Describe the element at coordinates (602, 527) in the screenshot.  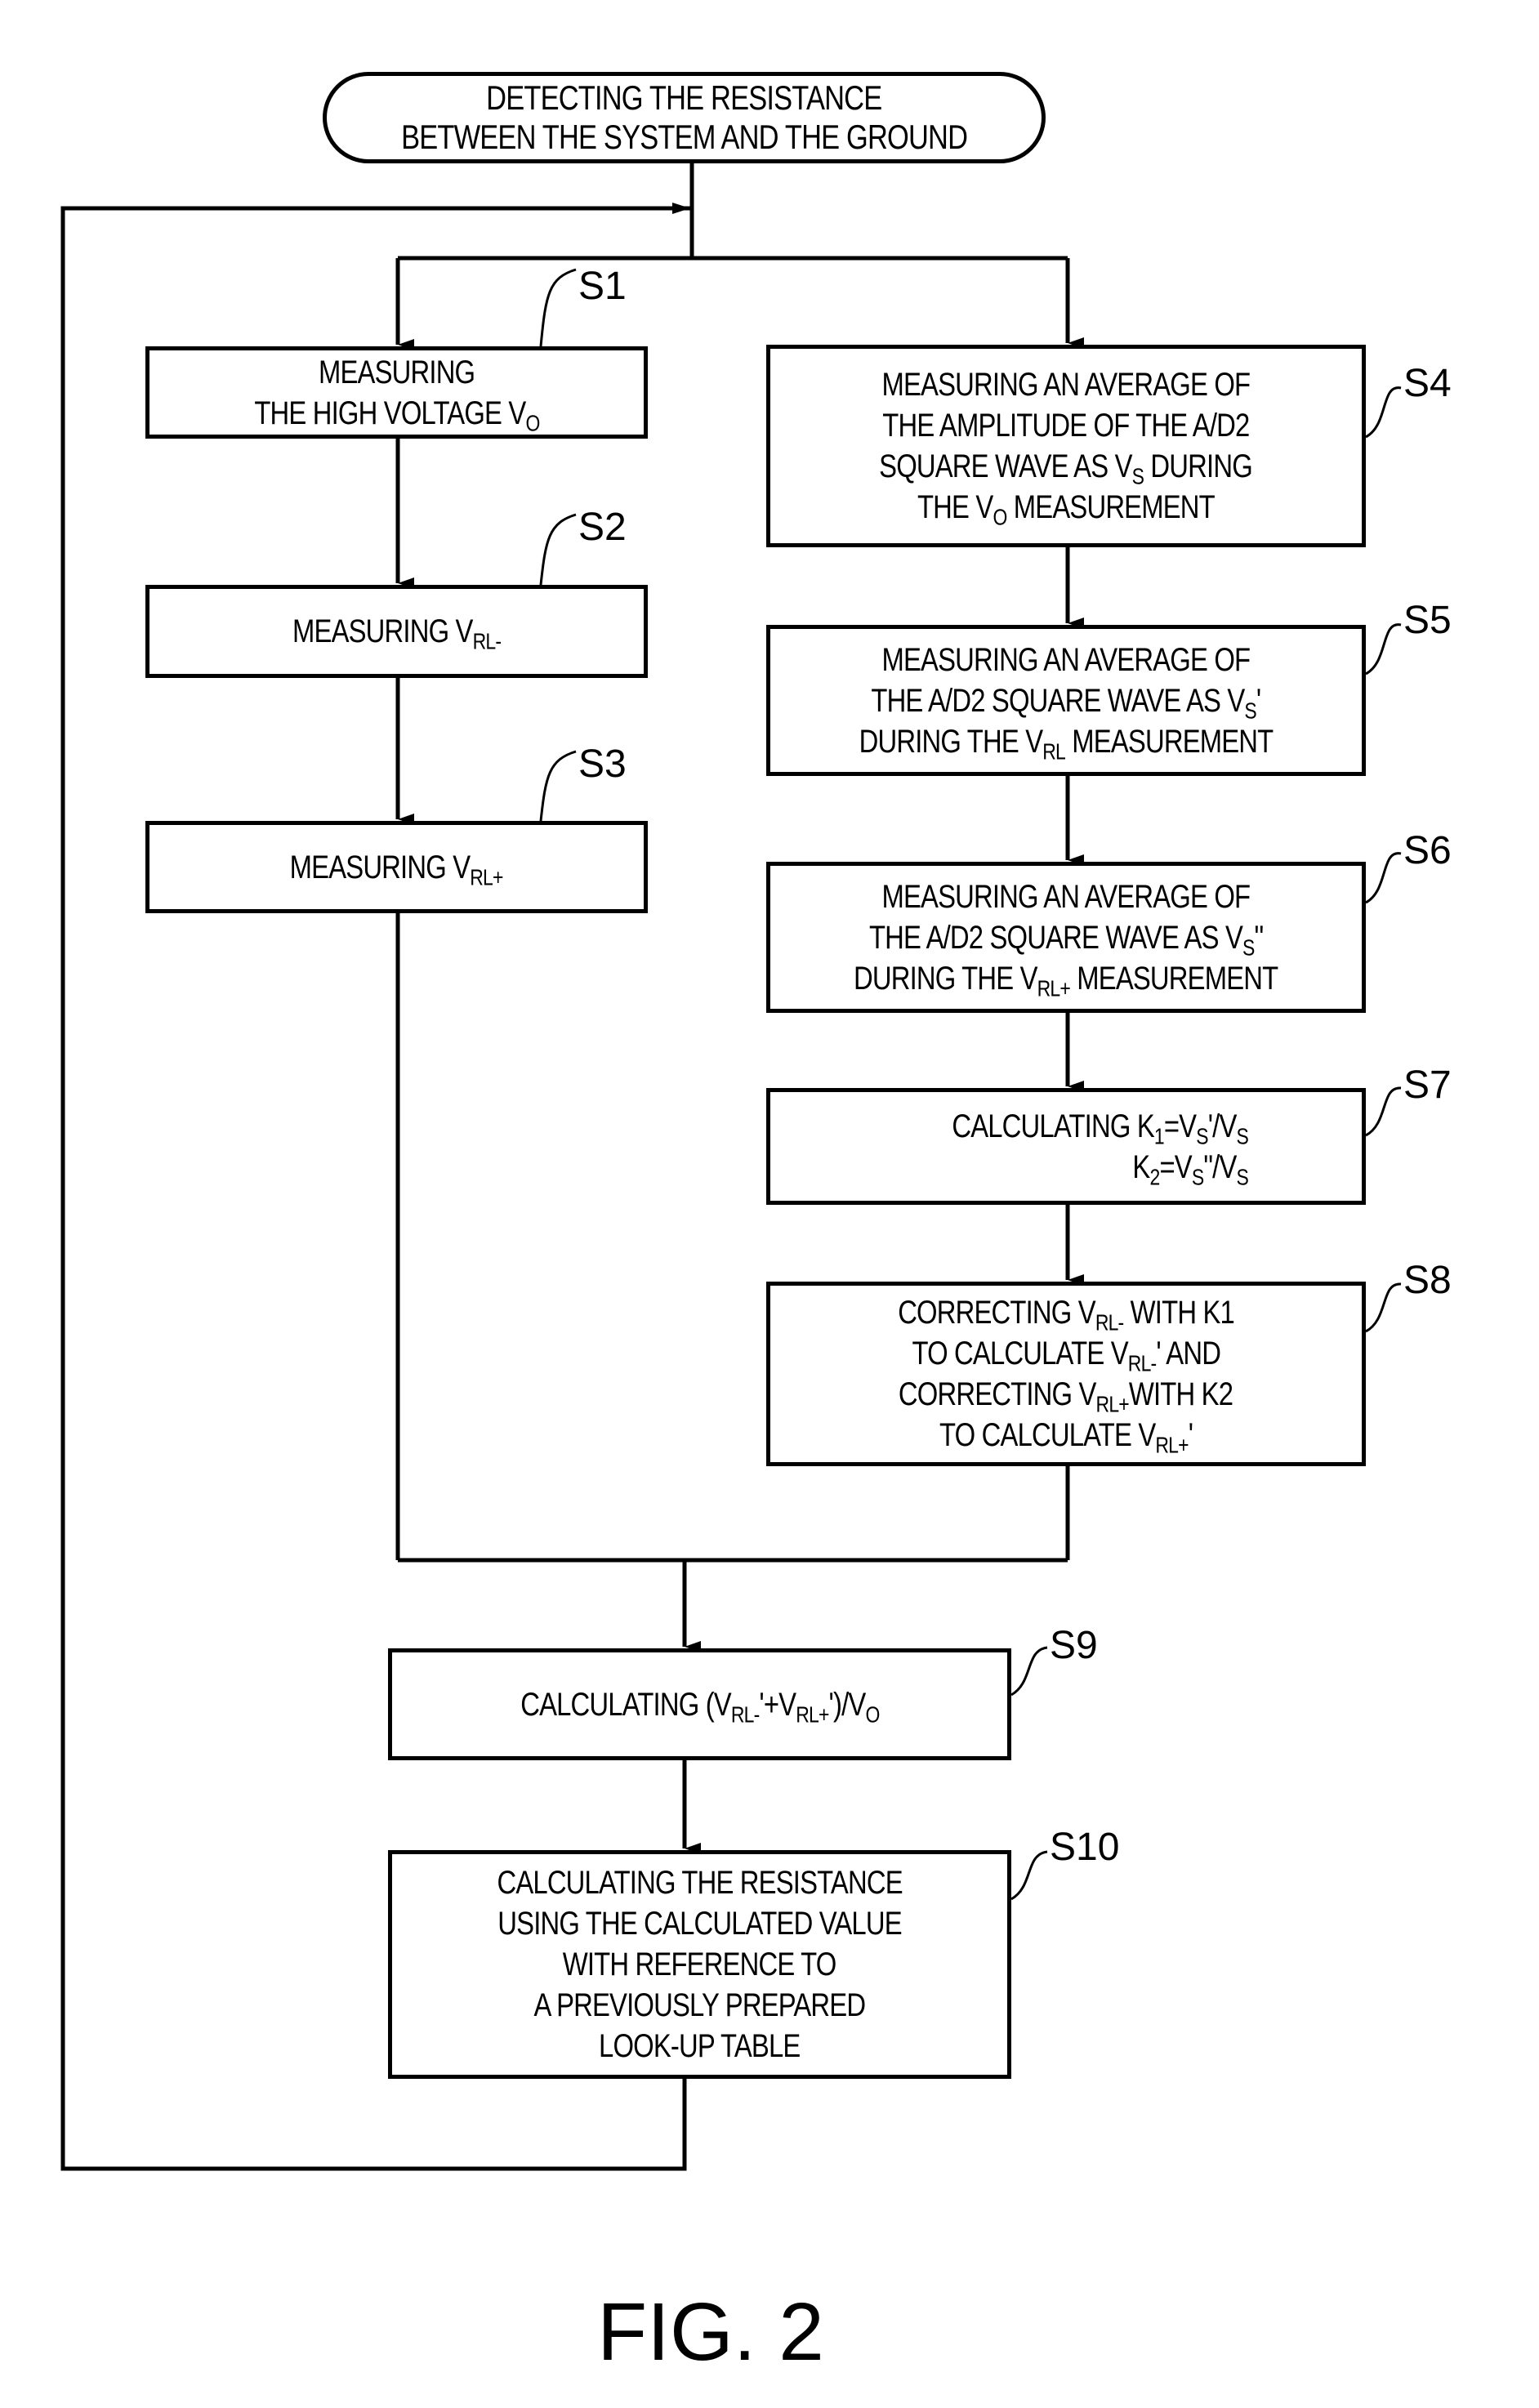
I see `step-label-s2: S2` at that location.